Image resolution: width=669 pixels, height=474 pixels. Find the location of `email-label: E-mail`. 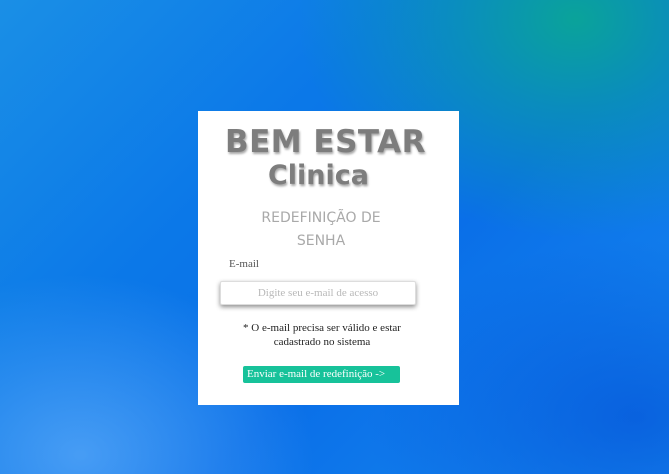

email-label: E-mail is located at coordinates (244, 264).